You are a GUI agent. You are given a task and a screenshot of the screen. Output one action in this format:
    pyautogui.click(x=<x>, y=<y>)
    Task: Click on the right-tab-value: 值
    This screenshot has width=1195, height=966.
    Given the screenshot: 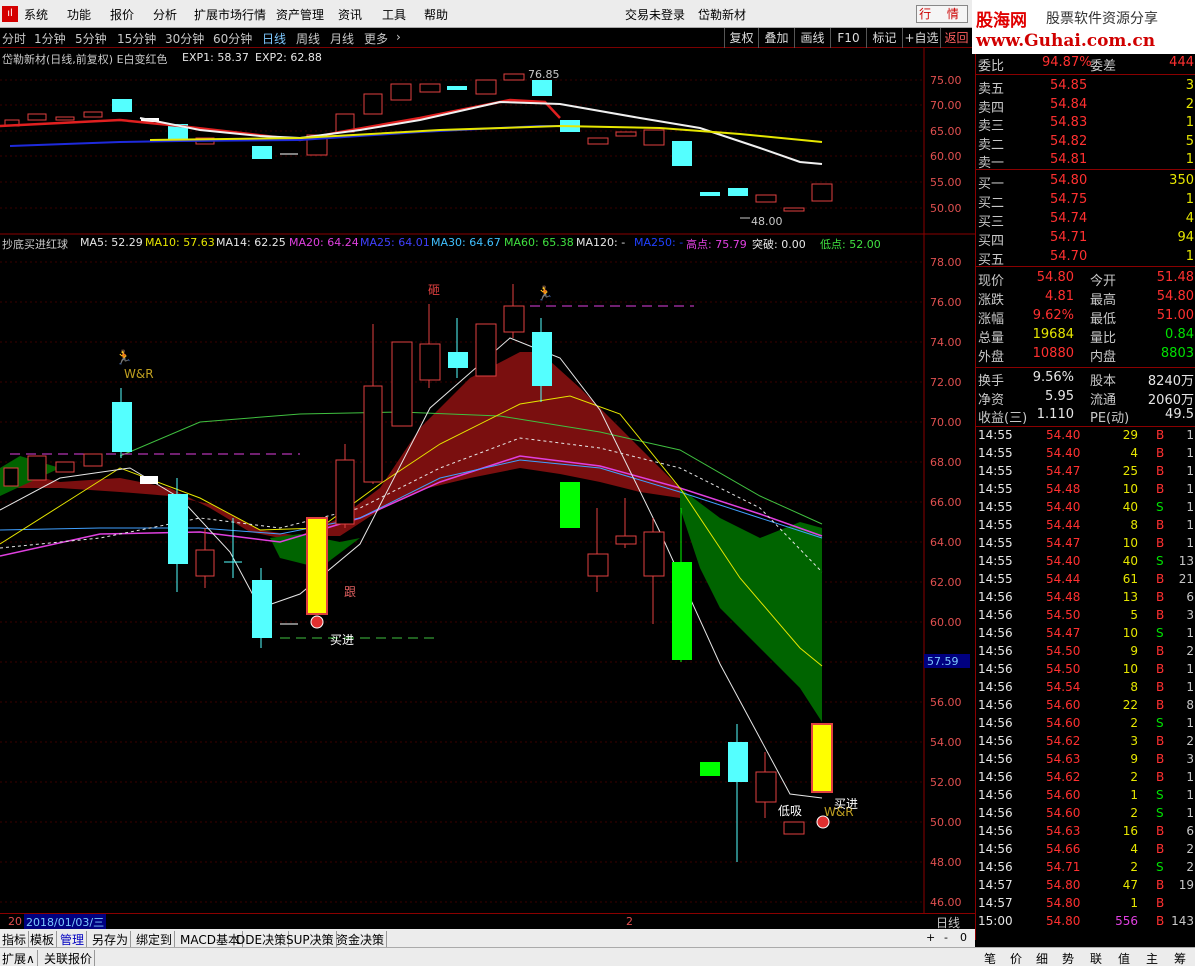 What is the action you would take?
    pyautogui.click(x=1124, y=958)
    